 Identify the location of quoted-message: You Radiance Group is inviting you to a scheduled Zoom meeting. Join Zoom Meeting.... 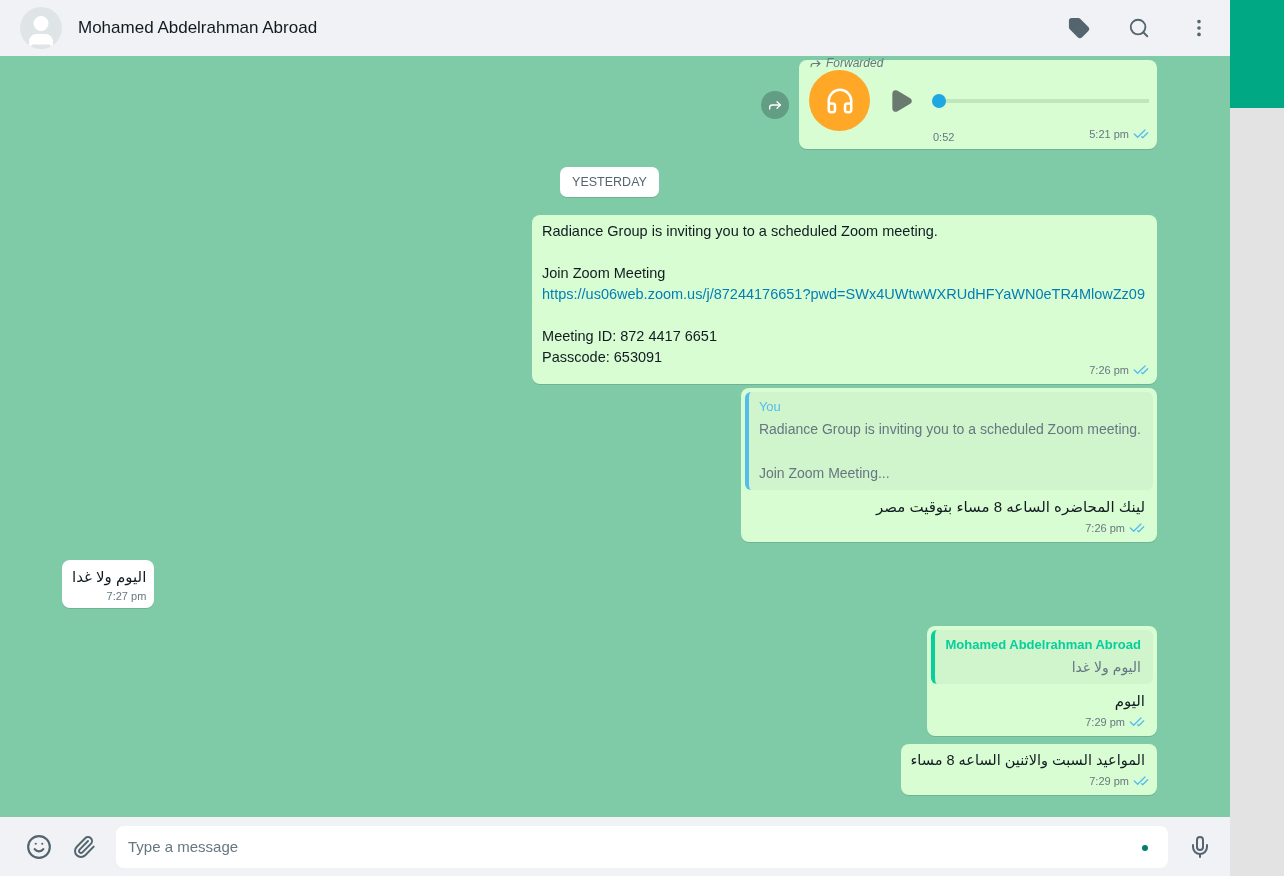
(948, 441).